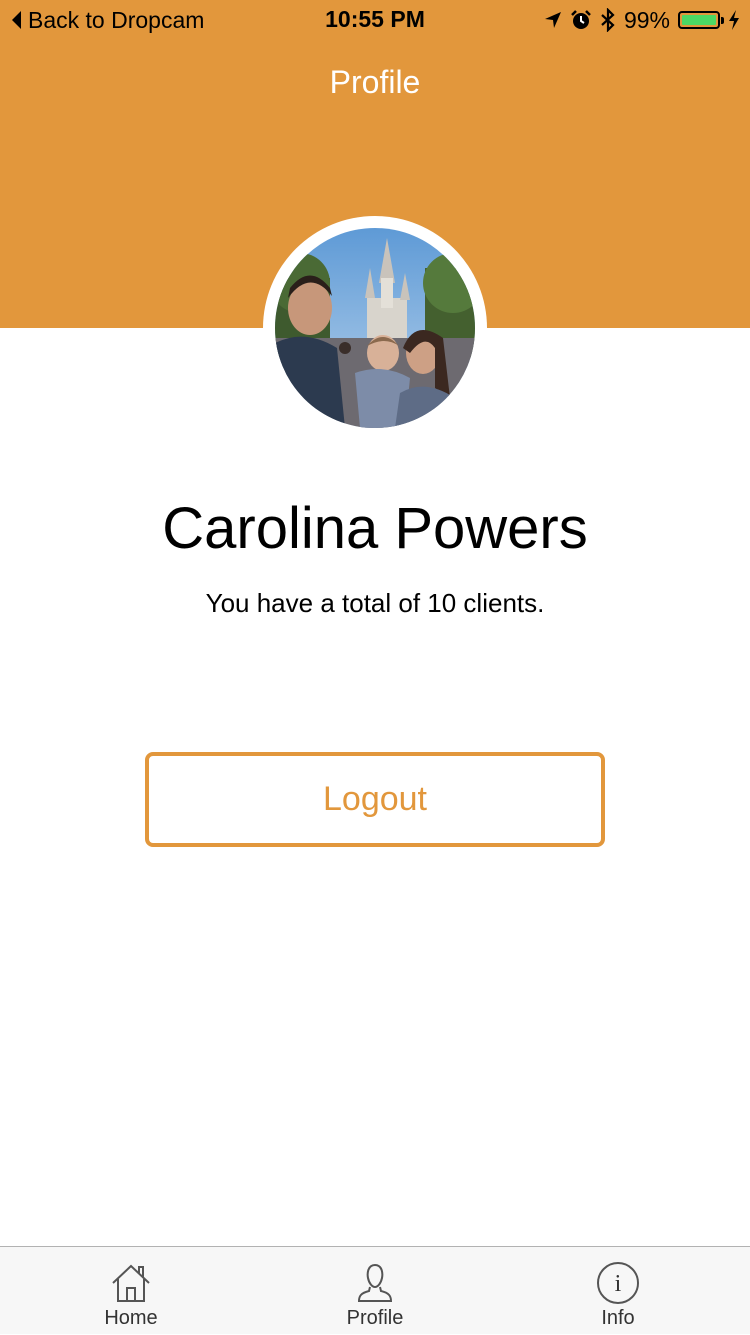  I want to click on clients-count-text: You have a total of 10 clients., so click(375, 603).